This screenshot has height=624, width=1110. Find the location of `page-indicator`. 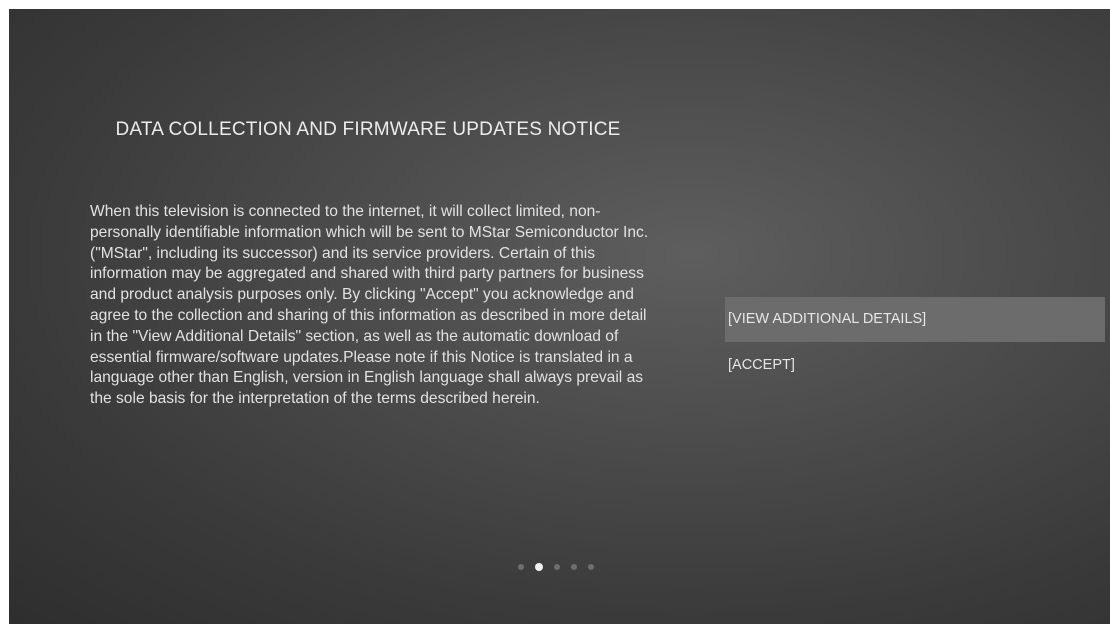

page-indicator is located at coordinates (556, 567).